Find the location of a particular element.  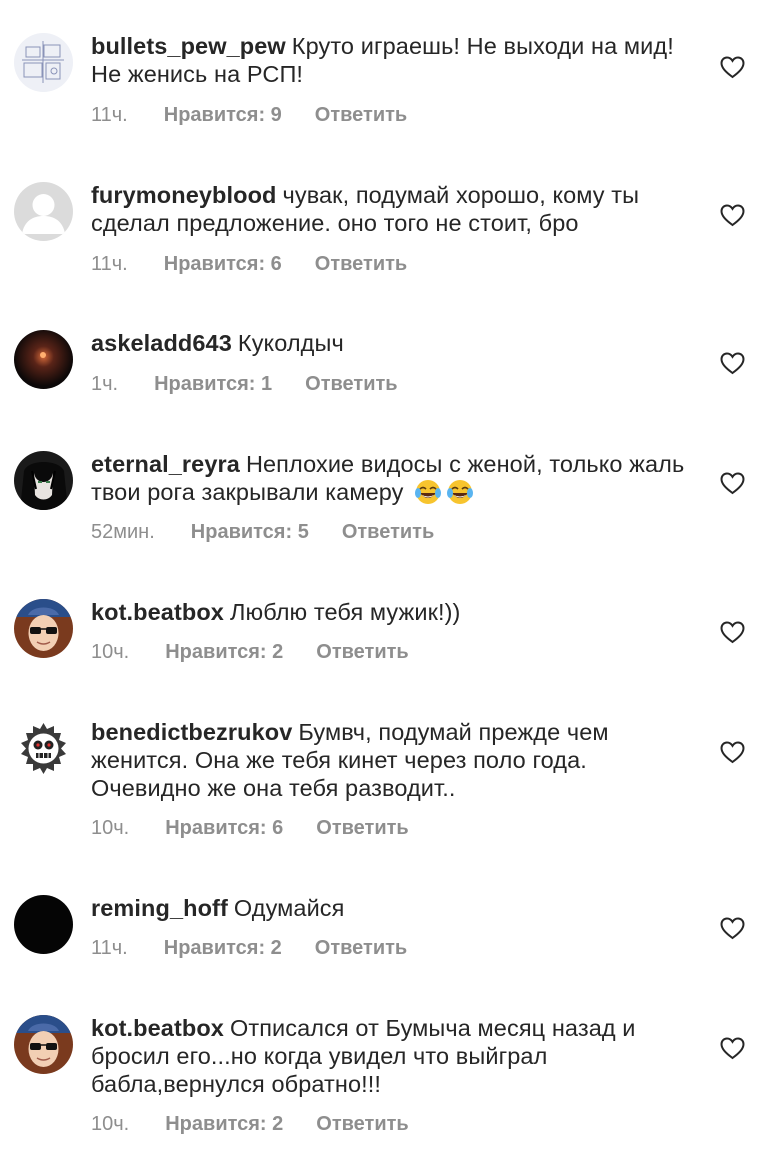

anime-avatar-icon is located at coordinates (43, 480).